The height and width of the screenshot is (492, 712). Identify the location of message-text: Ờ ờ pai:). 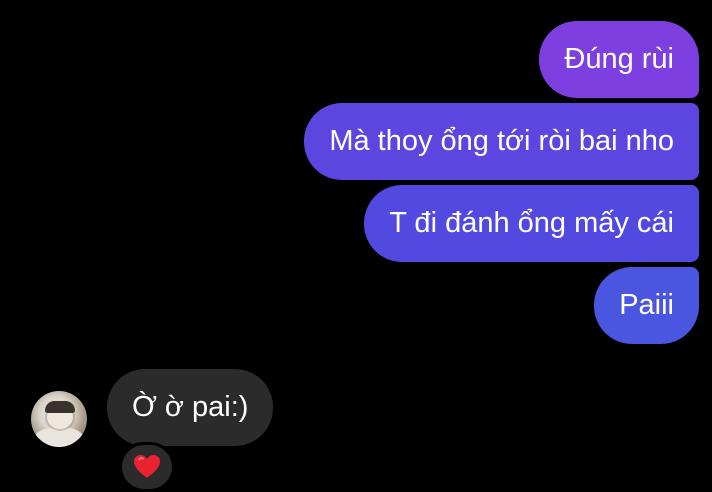
(190, 407).